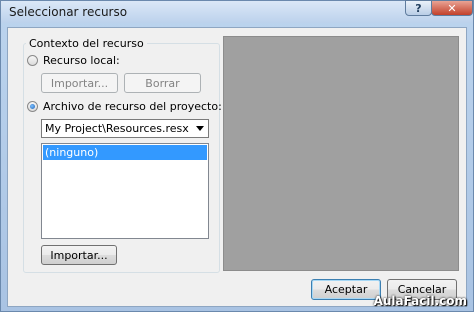 This screenshot has height=312, width=474. What do you see at coordinates (117, 128) in the screenshot?
I see `resource-file-select-value: My Project\Resources.resx` at bounding box center [117, 128].